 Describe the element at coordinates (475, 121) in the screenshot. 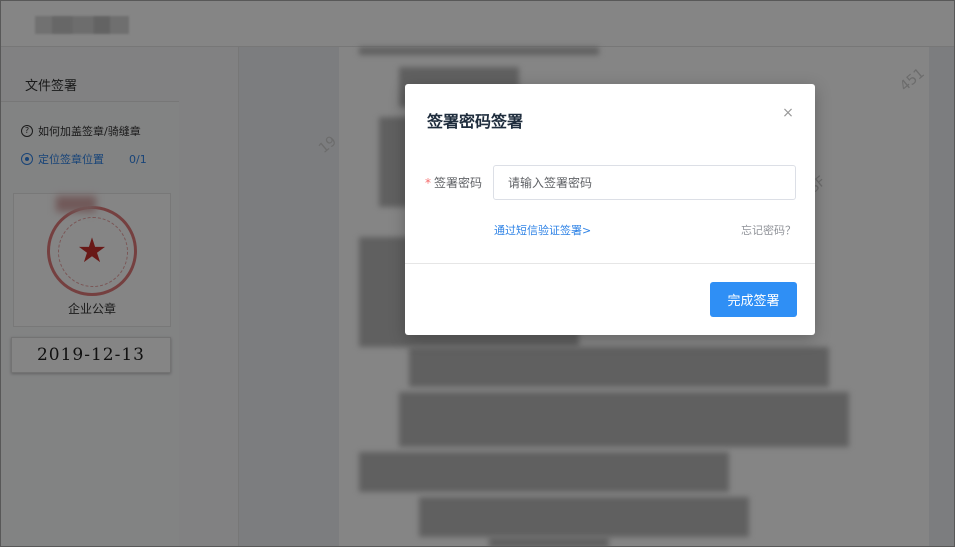

I see `dialog-title: 签署密码签署` at that location.